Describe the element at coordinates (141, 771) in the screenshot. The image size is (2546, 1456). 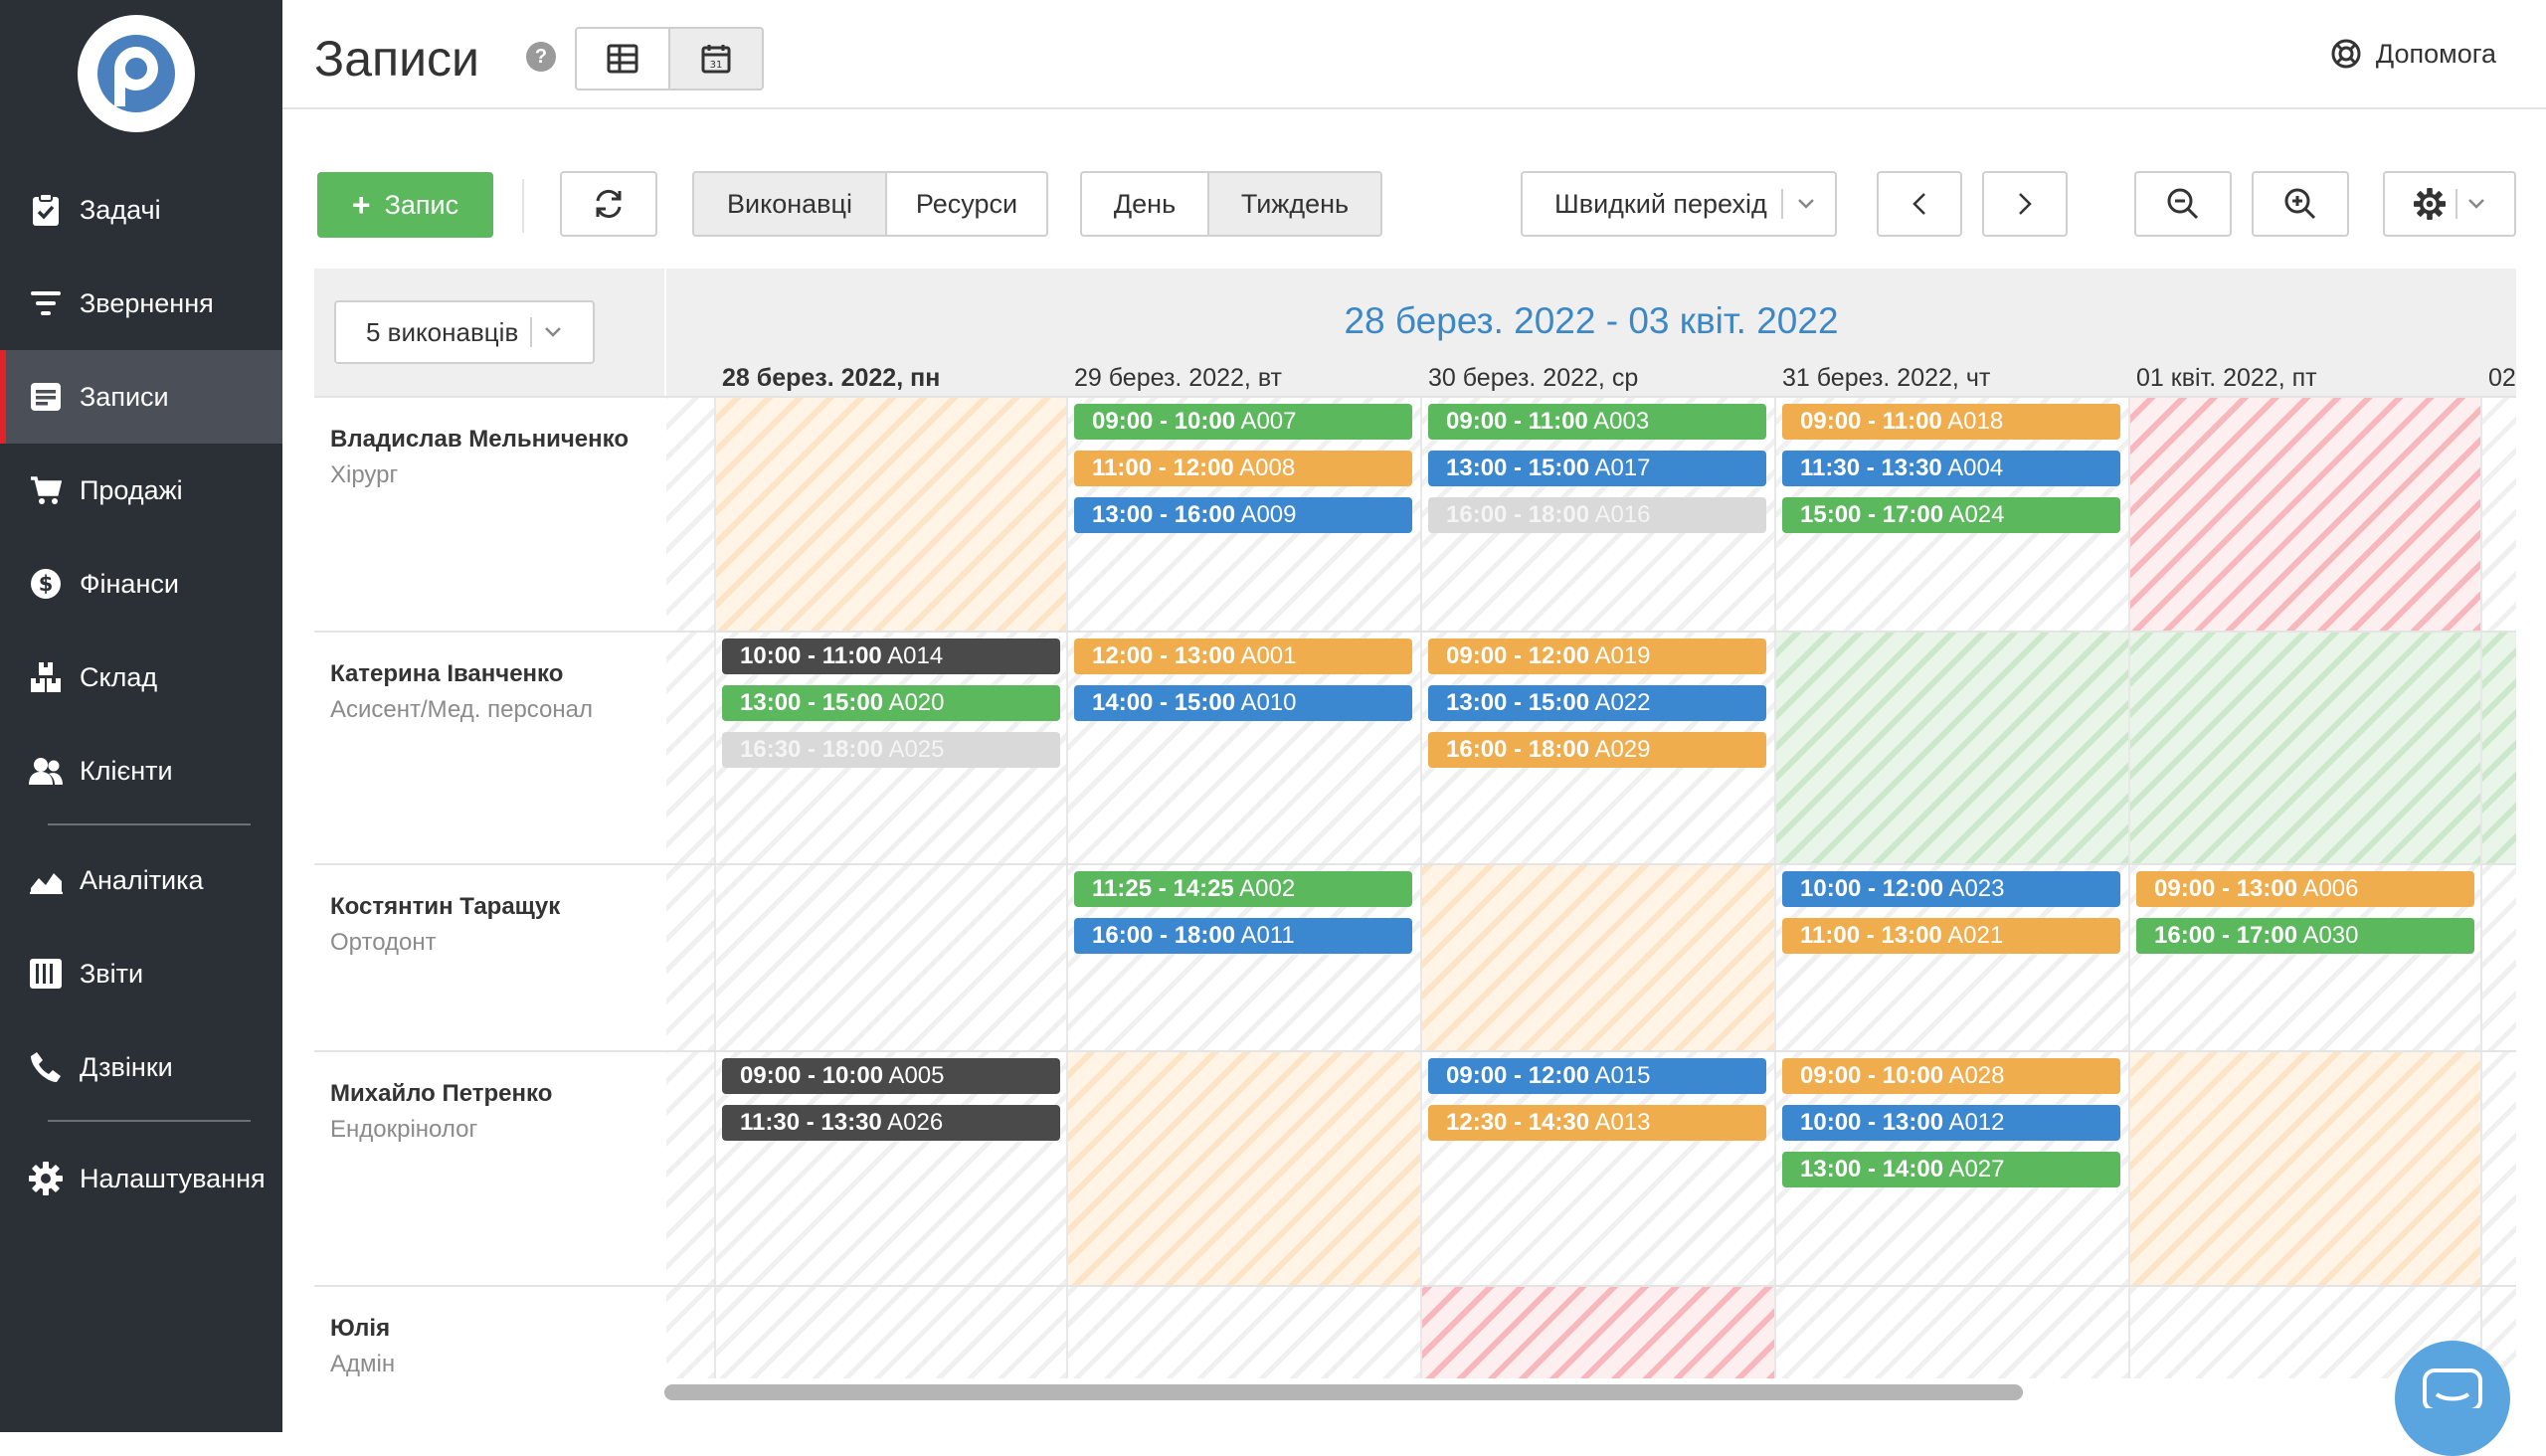
I see `sidebar-item-clients: Клієнти` at that location.